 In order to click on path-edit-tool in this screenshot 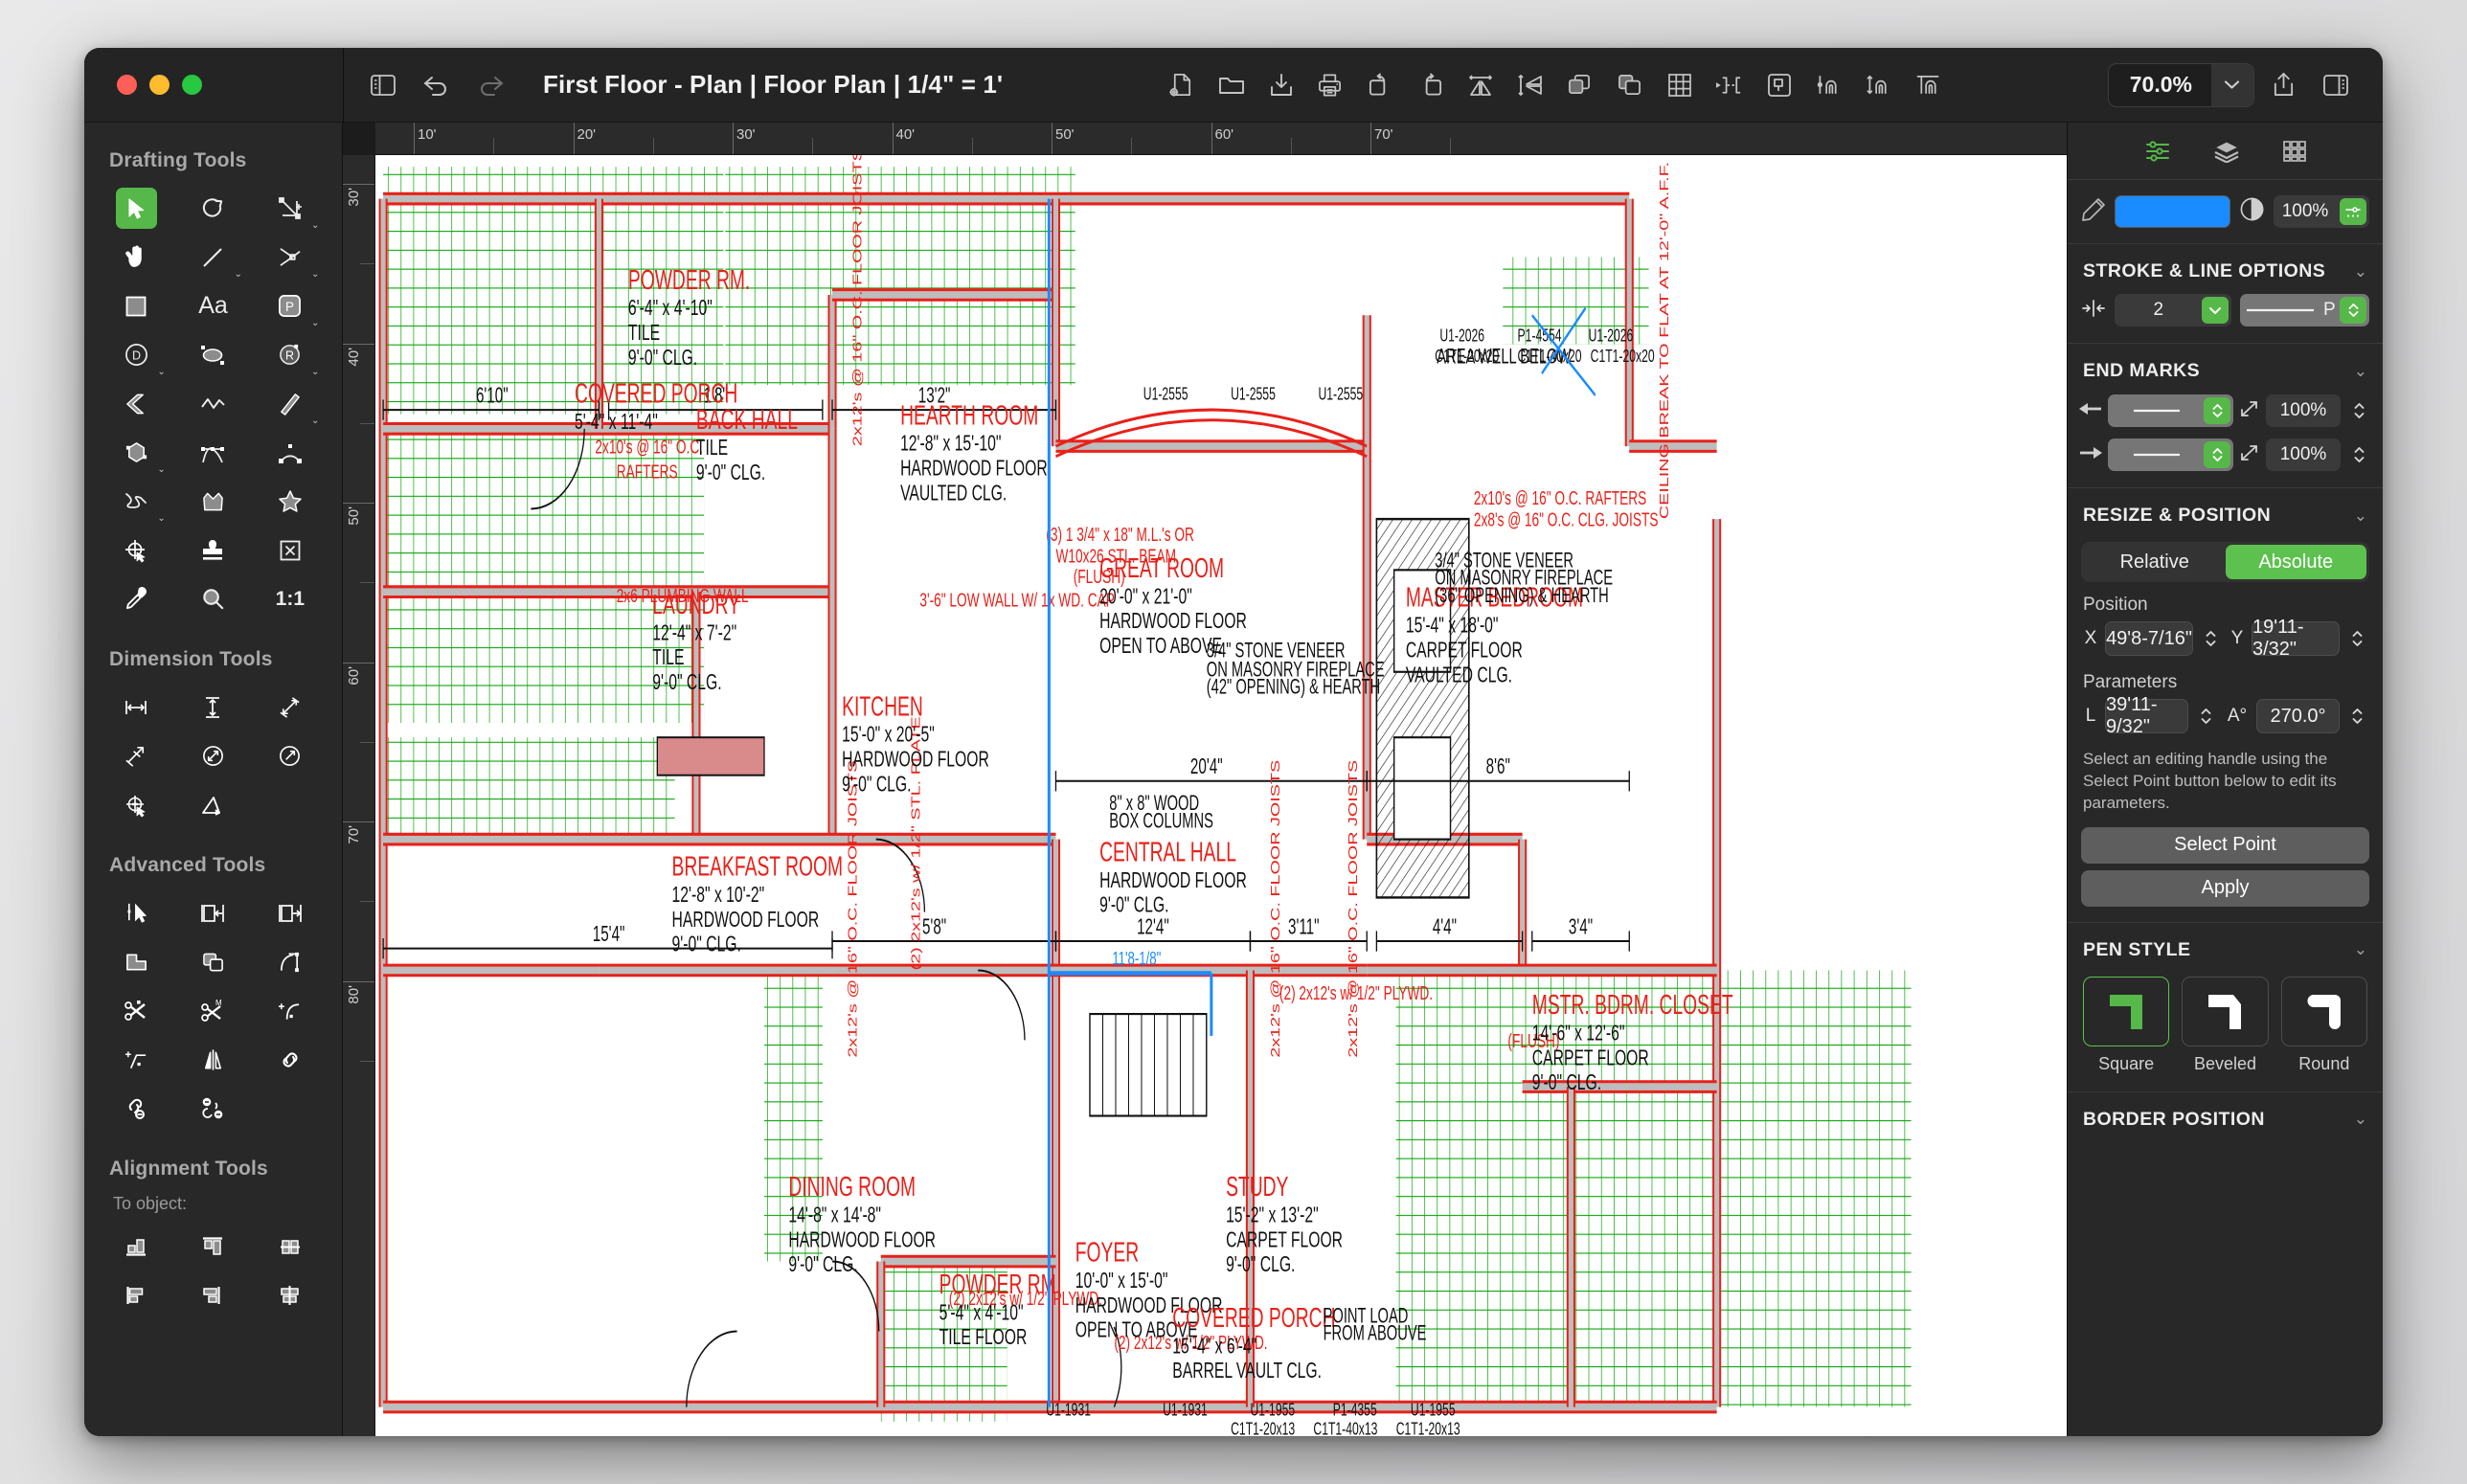, I will do `click(290, 961)`.